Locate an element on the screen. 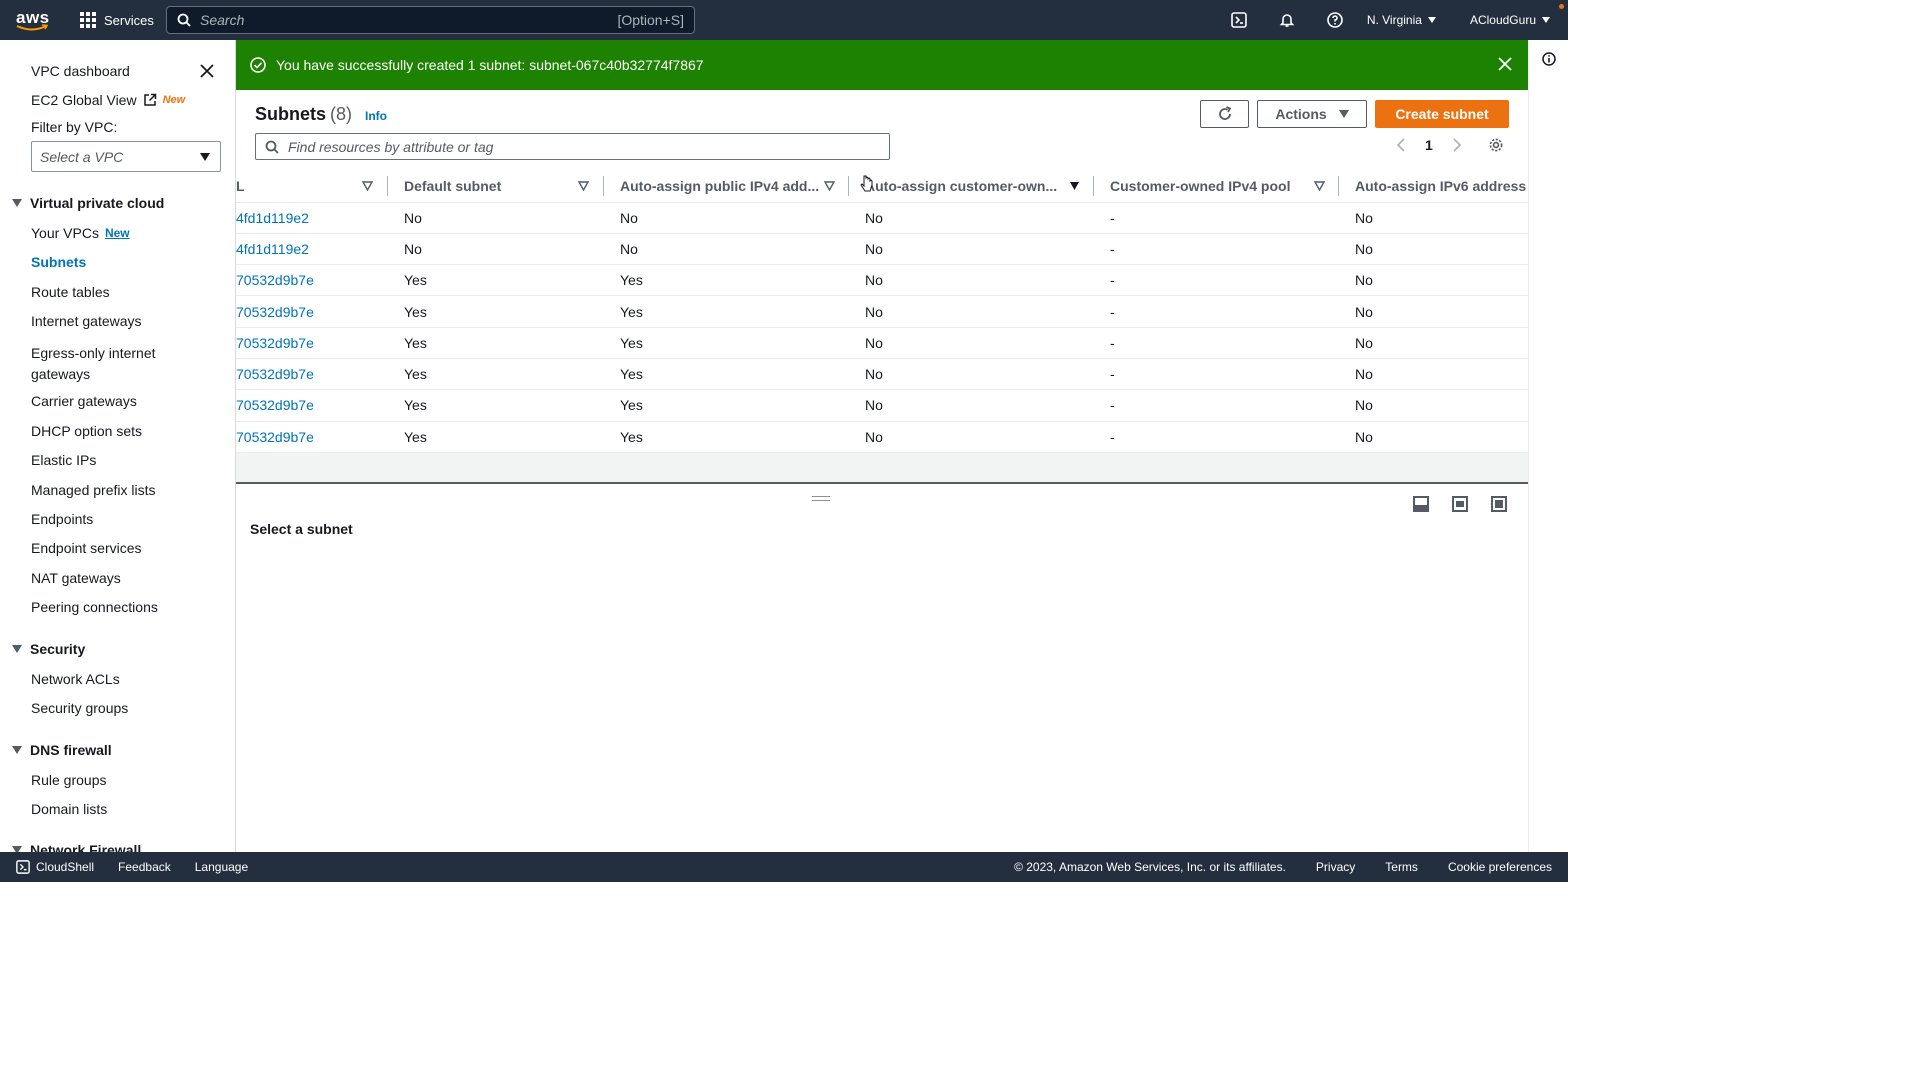  aws-logo: aws is located at coordinates (33, 20).